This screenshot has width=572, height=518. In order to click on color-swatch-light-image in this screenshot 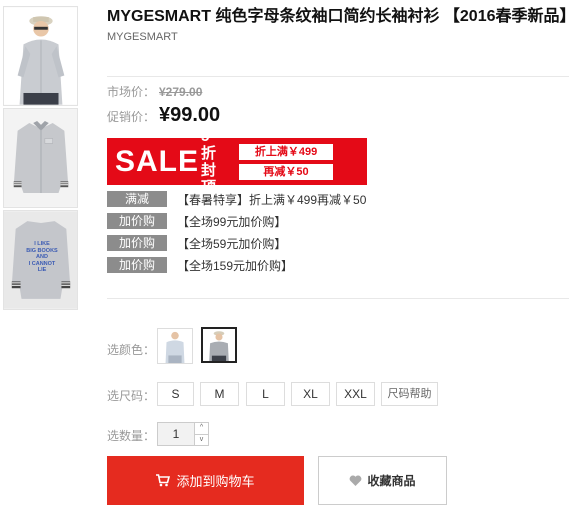, I will do `click(175, 346)`.